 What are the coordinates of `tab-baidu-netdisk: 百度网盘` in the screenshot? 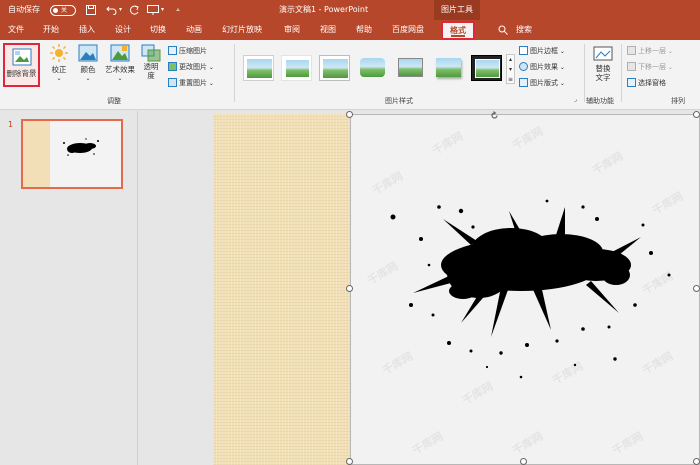 It's located at (408, 30).